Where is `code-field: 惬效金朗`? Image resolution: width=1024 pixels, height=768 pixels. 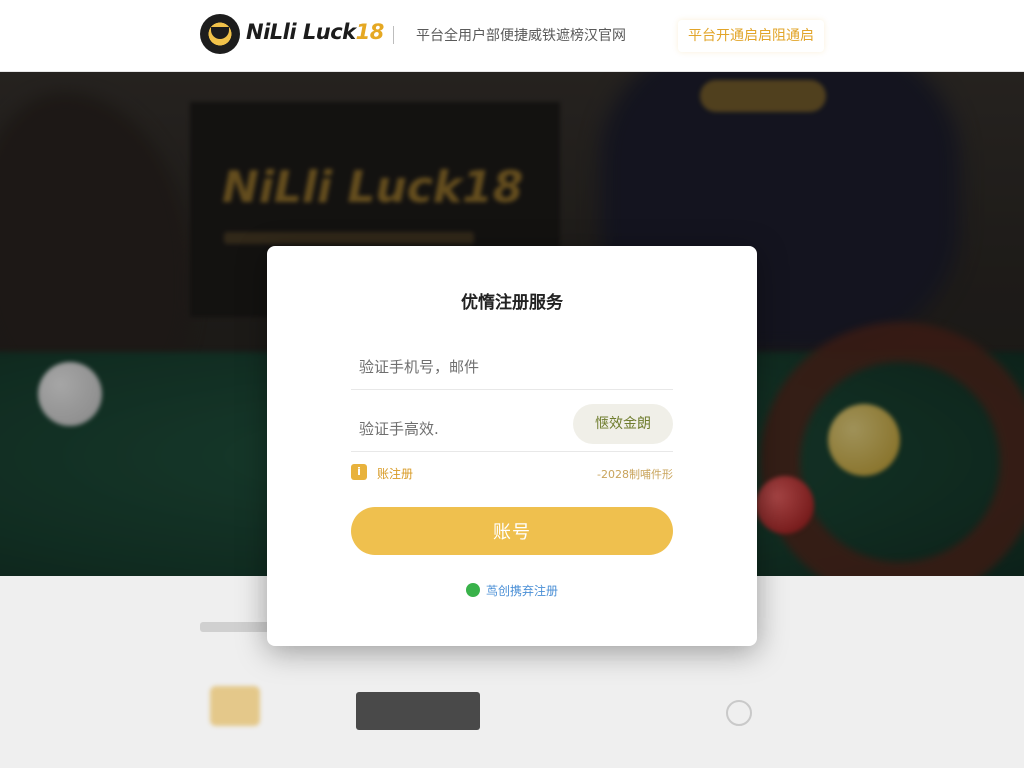 code-field: 惬效金朗 is located at coordinates (512, 428).